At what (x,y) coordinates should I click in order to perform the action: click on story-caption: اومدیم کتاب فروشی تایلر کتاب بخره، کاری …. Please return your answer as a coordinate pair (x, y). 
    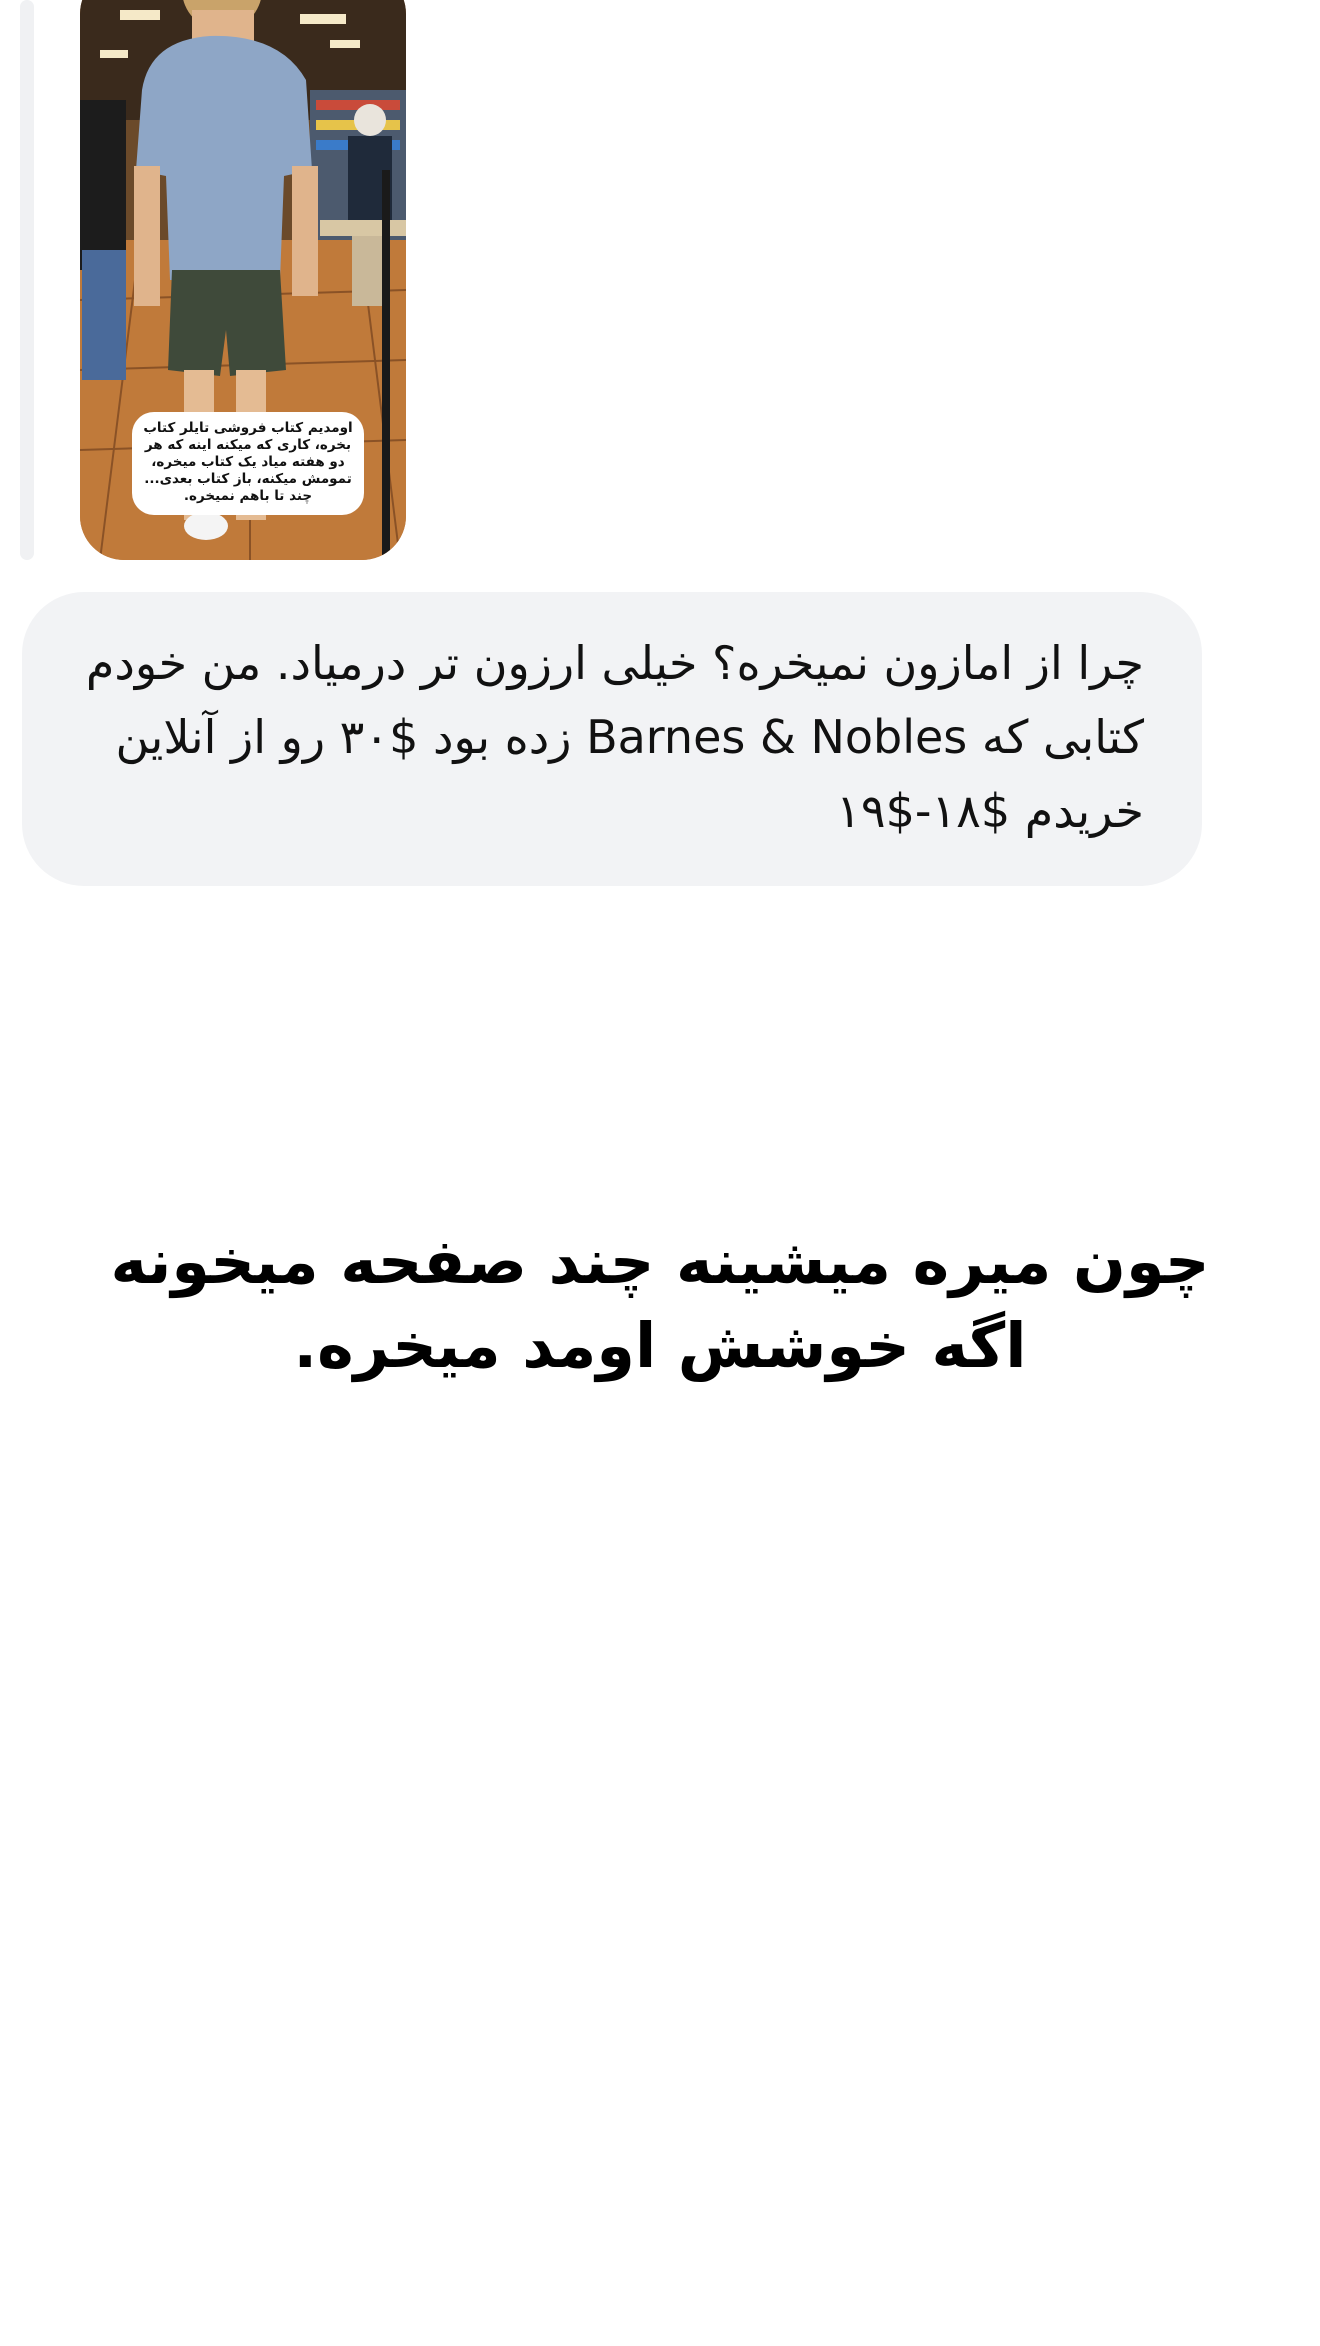
    Looking at the image, I should click on (248, 463).